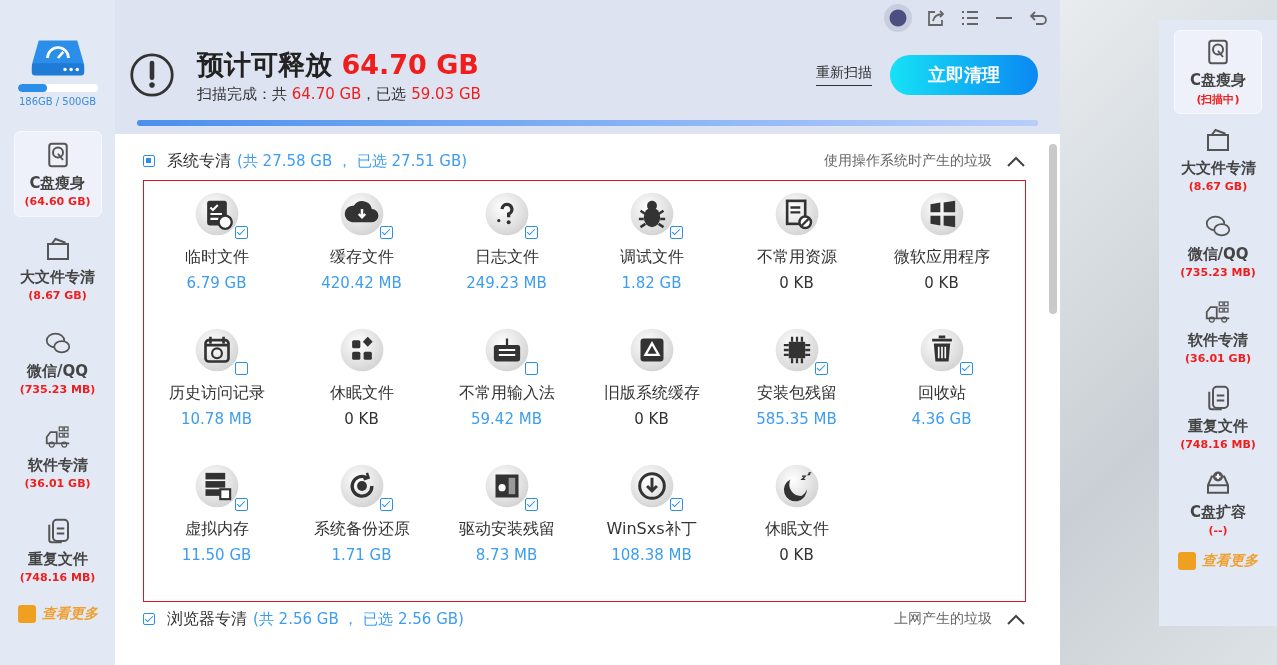  Describe the element at coordinates (216, 555) in the screenshot. I see `item-size: 11.50 GB` at that location.